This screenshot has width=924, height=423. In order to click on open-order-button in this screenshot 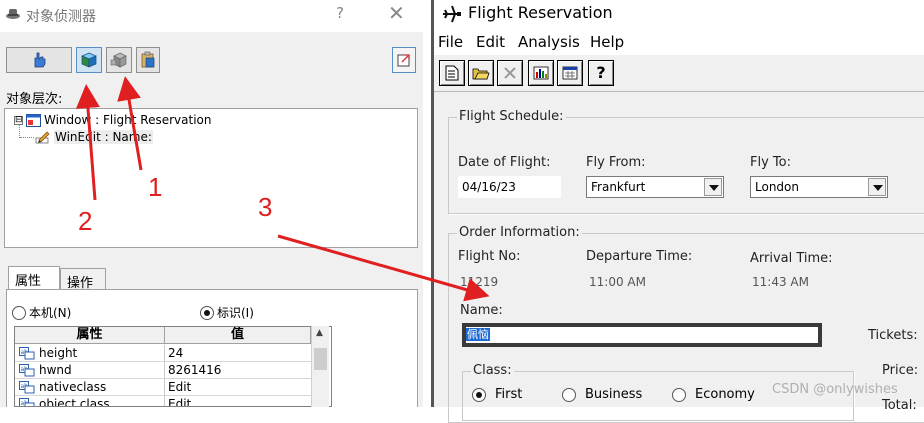, I will do `click(481, 73)`.